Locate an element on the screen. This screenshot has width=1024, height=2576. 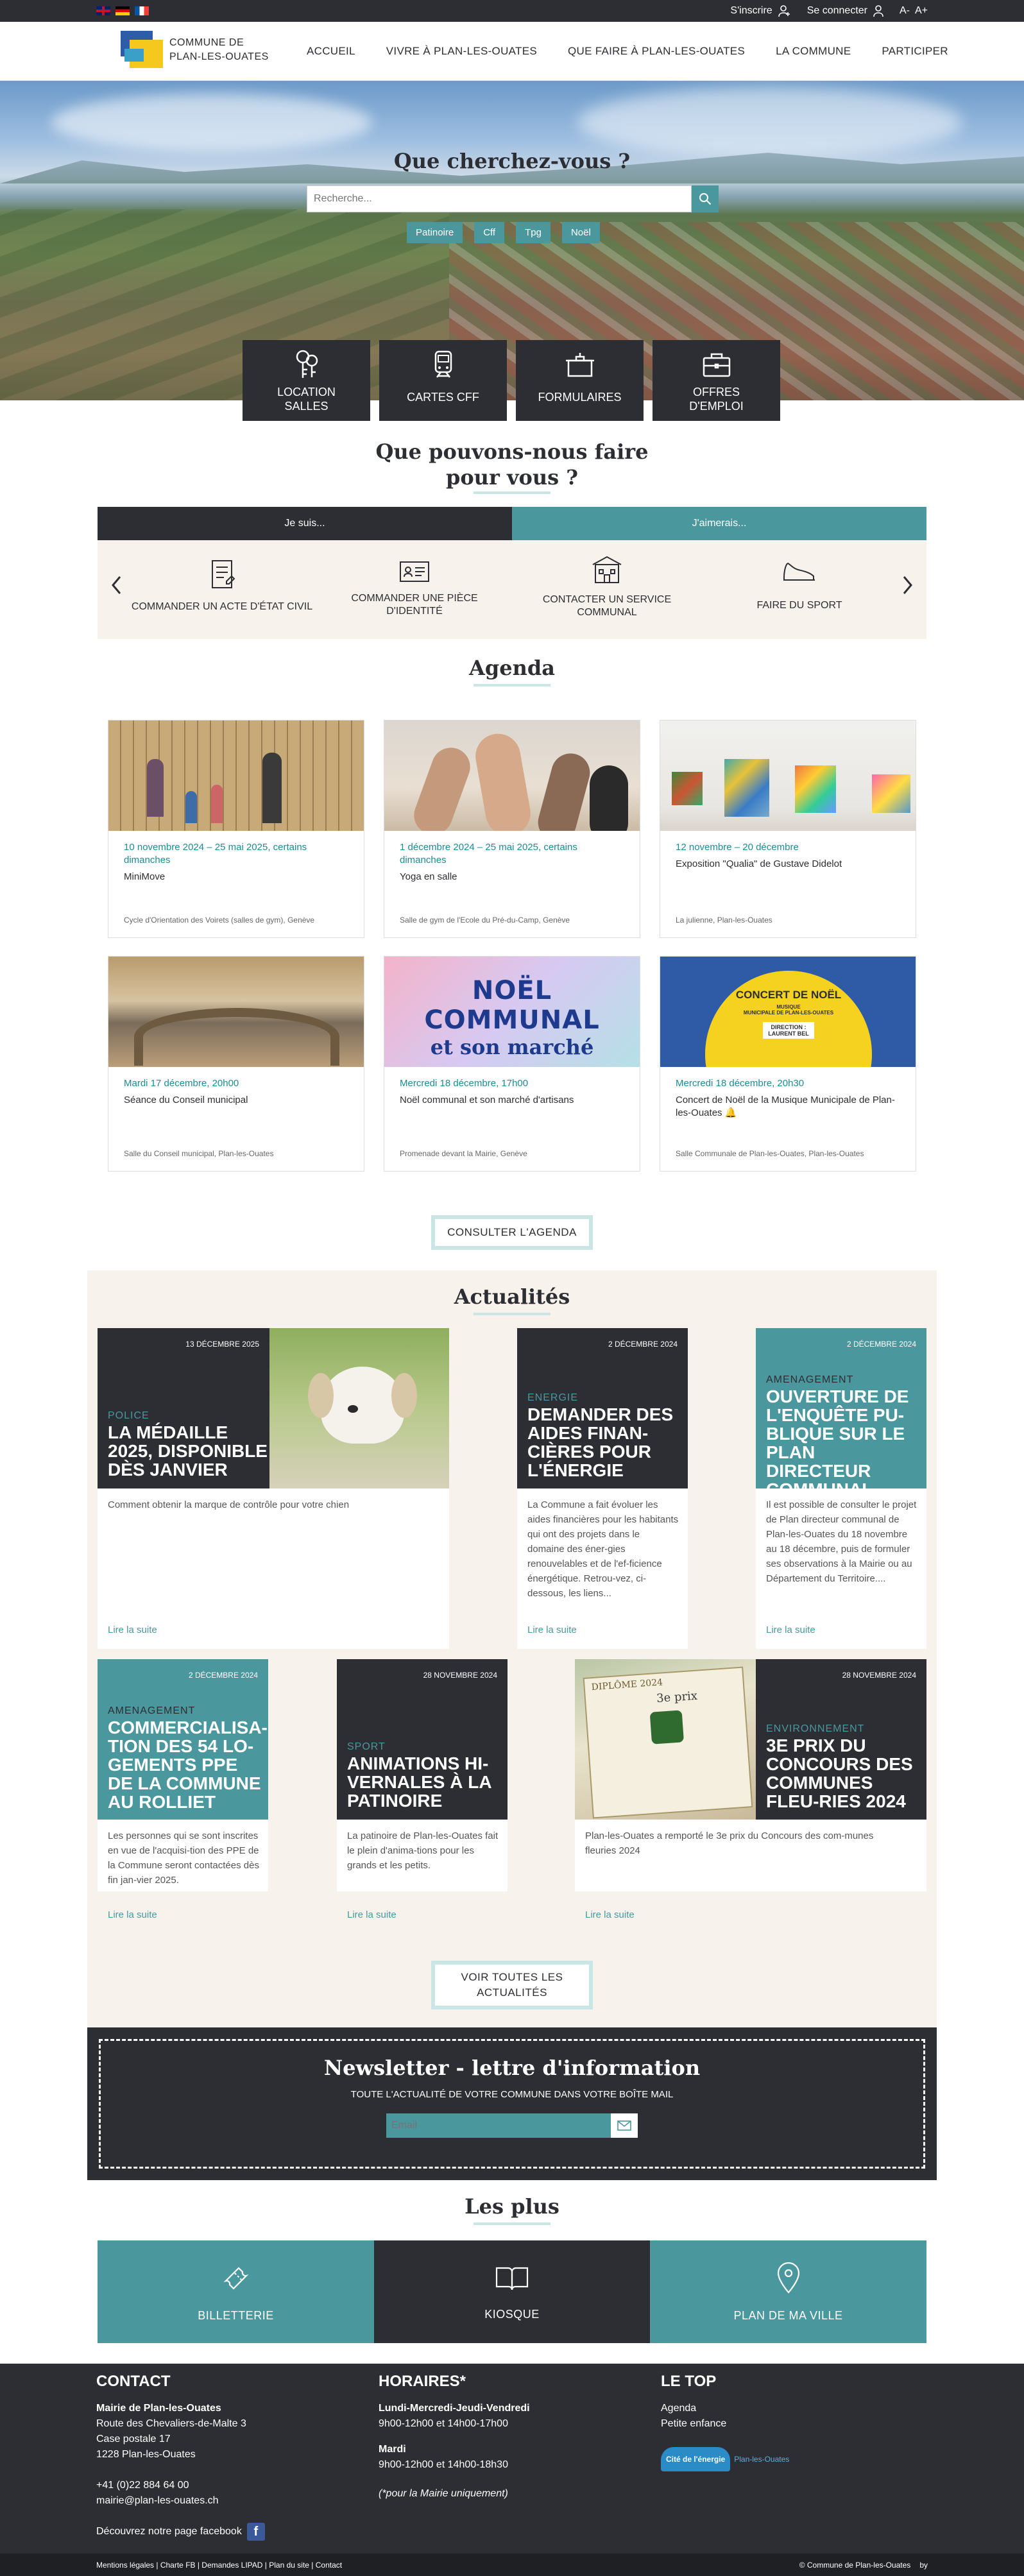
footer-facebook-link: Découvrez notre page facebook f is located at coordinates (231, 2532).